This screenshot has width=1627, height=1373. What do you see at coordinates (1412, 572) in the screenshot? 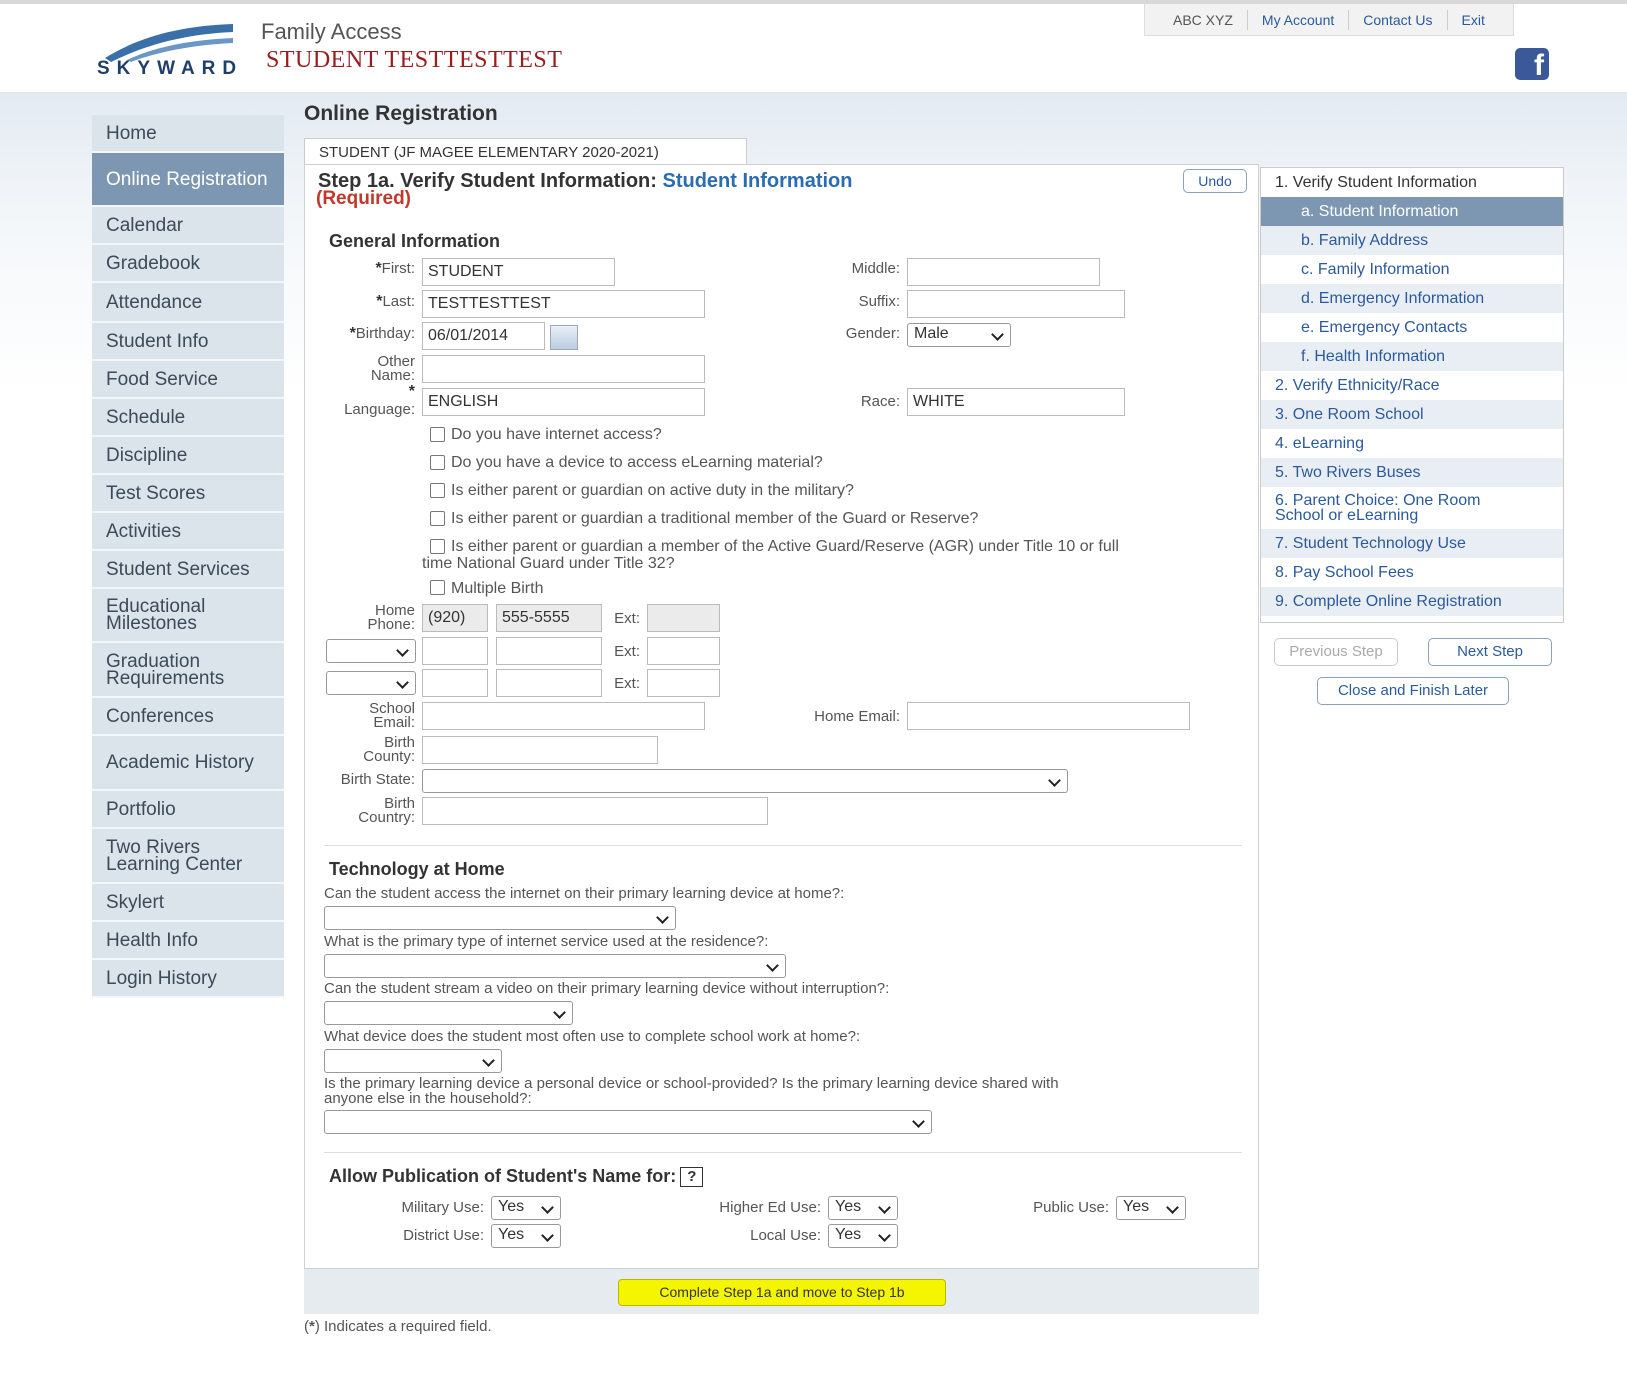
I see `step-8: 8. Pay School Fees` at bounding box center [1412, 572].